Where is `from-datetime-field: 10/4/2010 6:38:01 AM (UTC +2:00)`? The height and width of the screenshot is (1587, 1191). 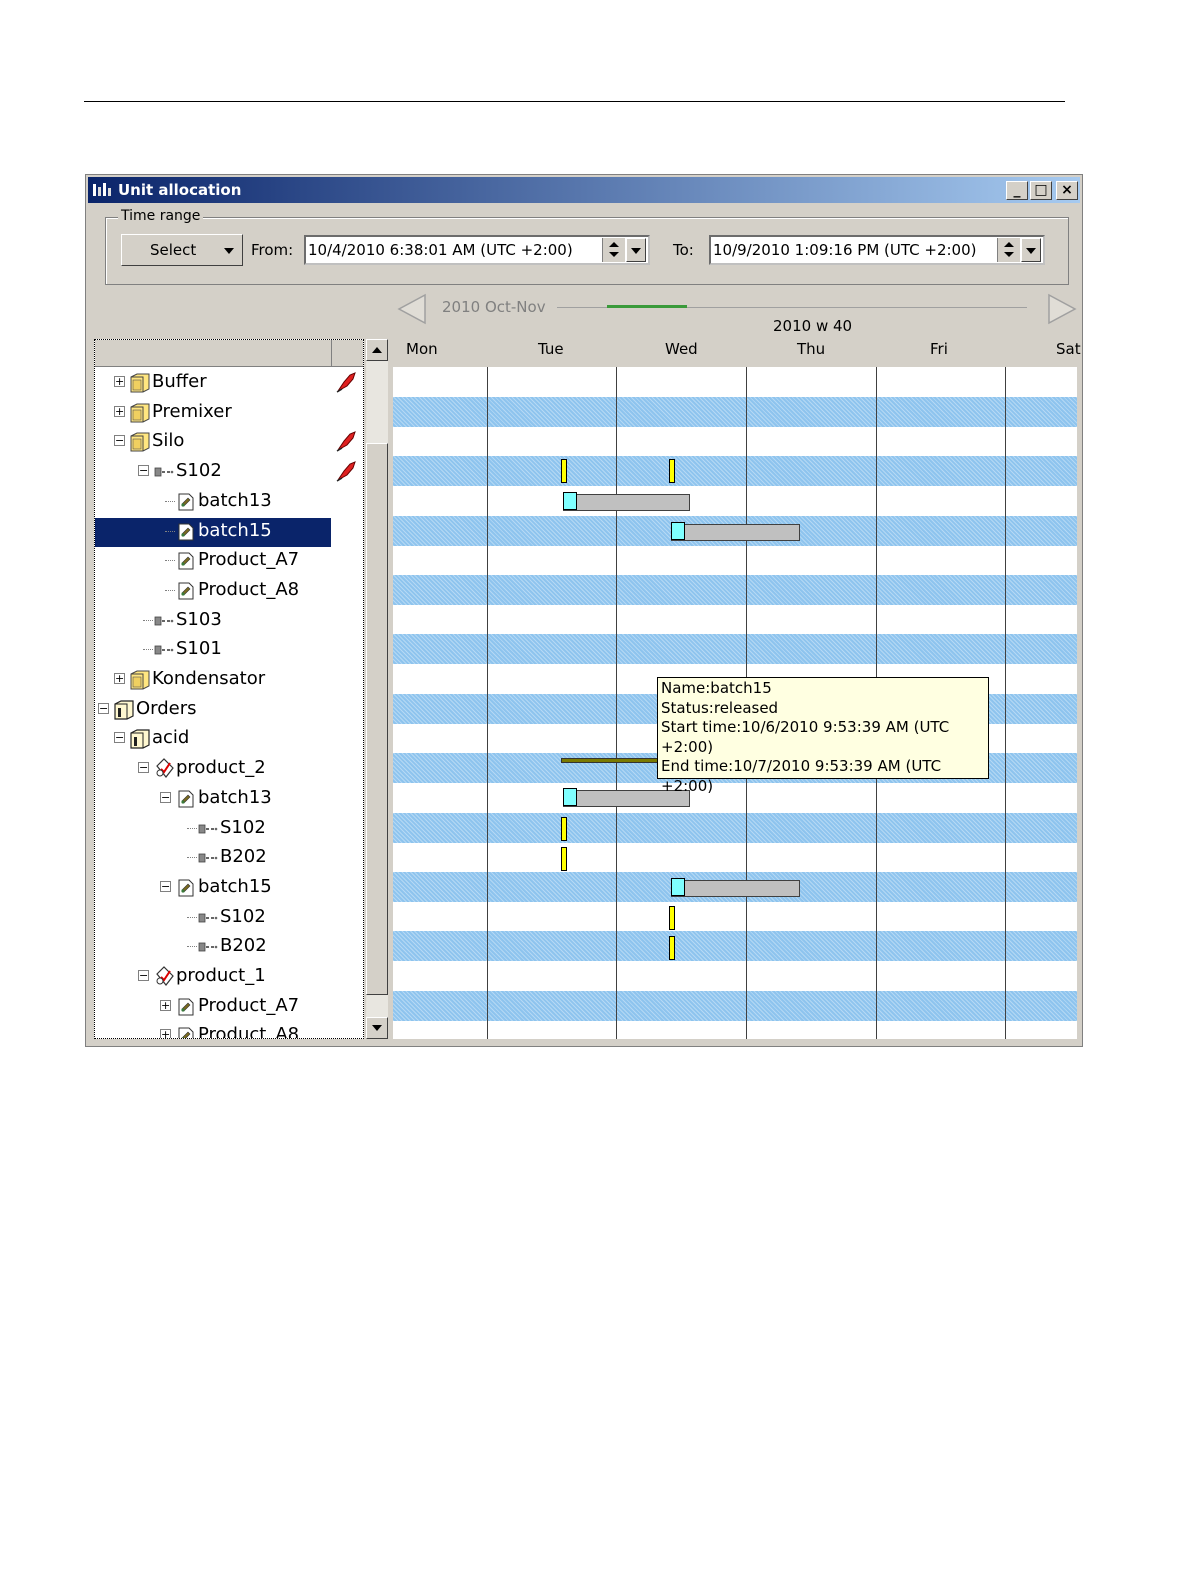
from-datetime-field: 10/4/2010 6:38:01 AM (UTC +2:00) is located at coordinates (477, 250).